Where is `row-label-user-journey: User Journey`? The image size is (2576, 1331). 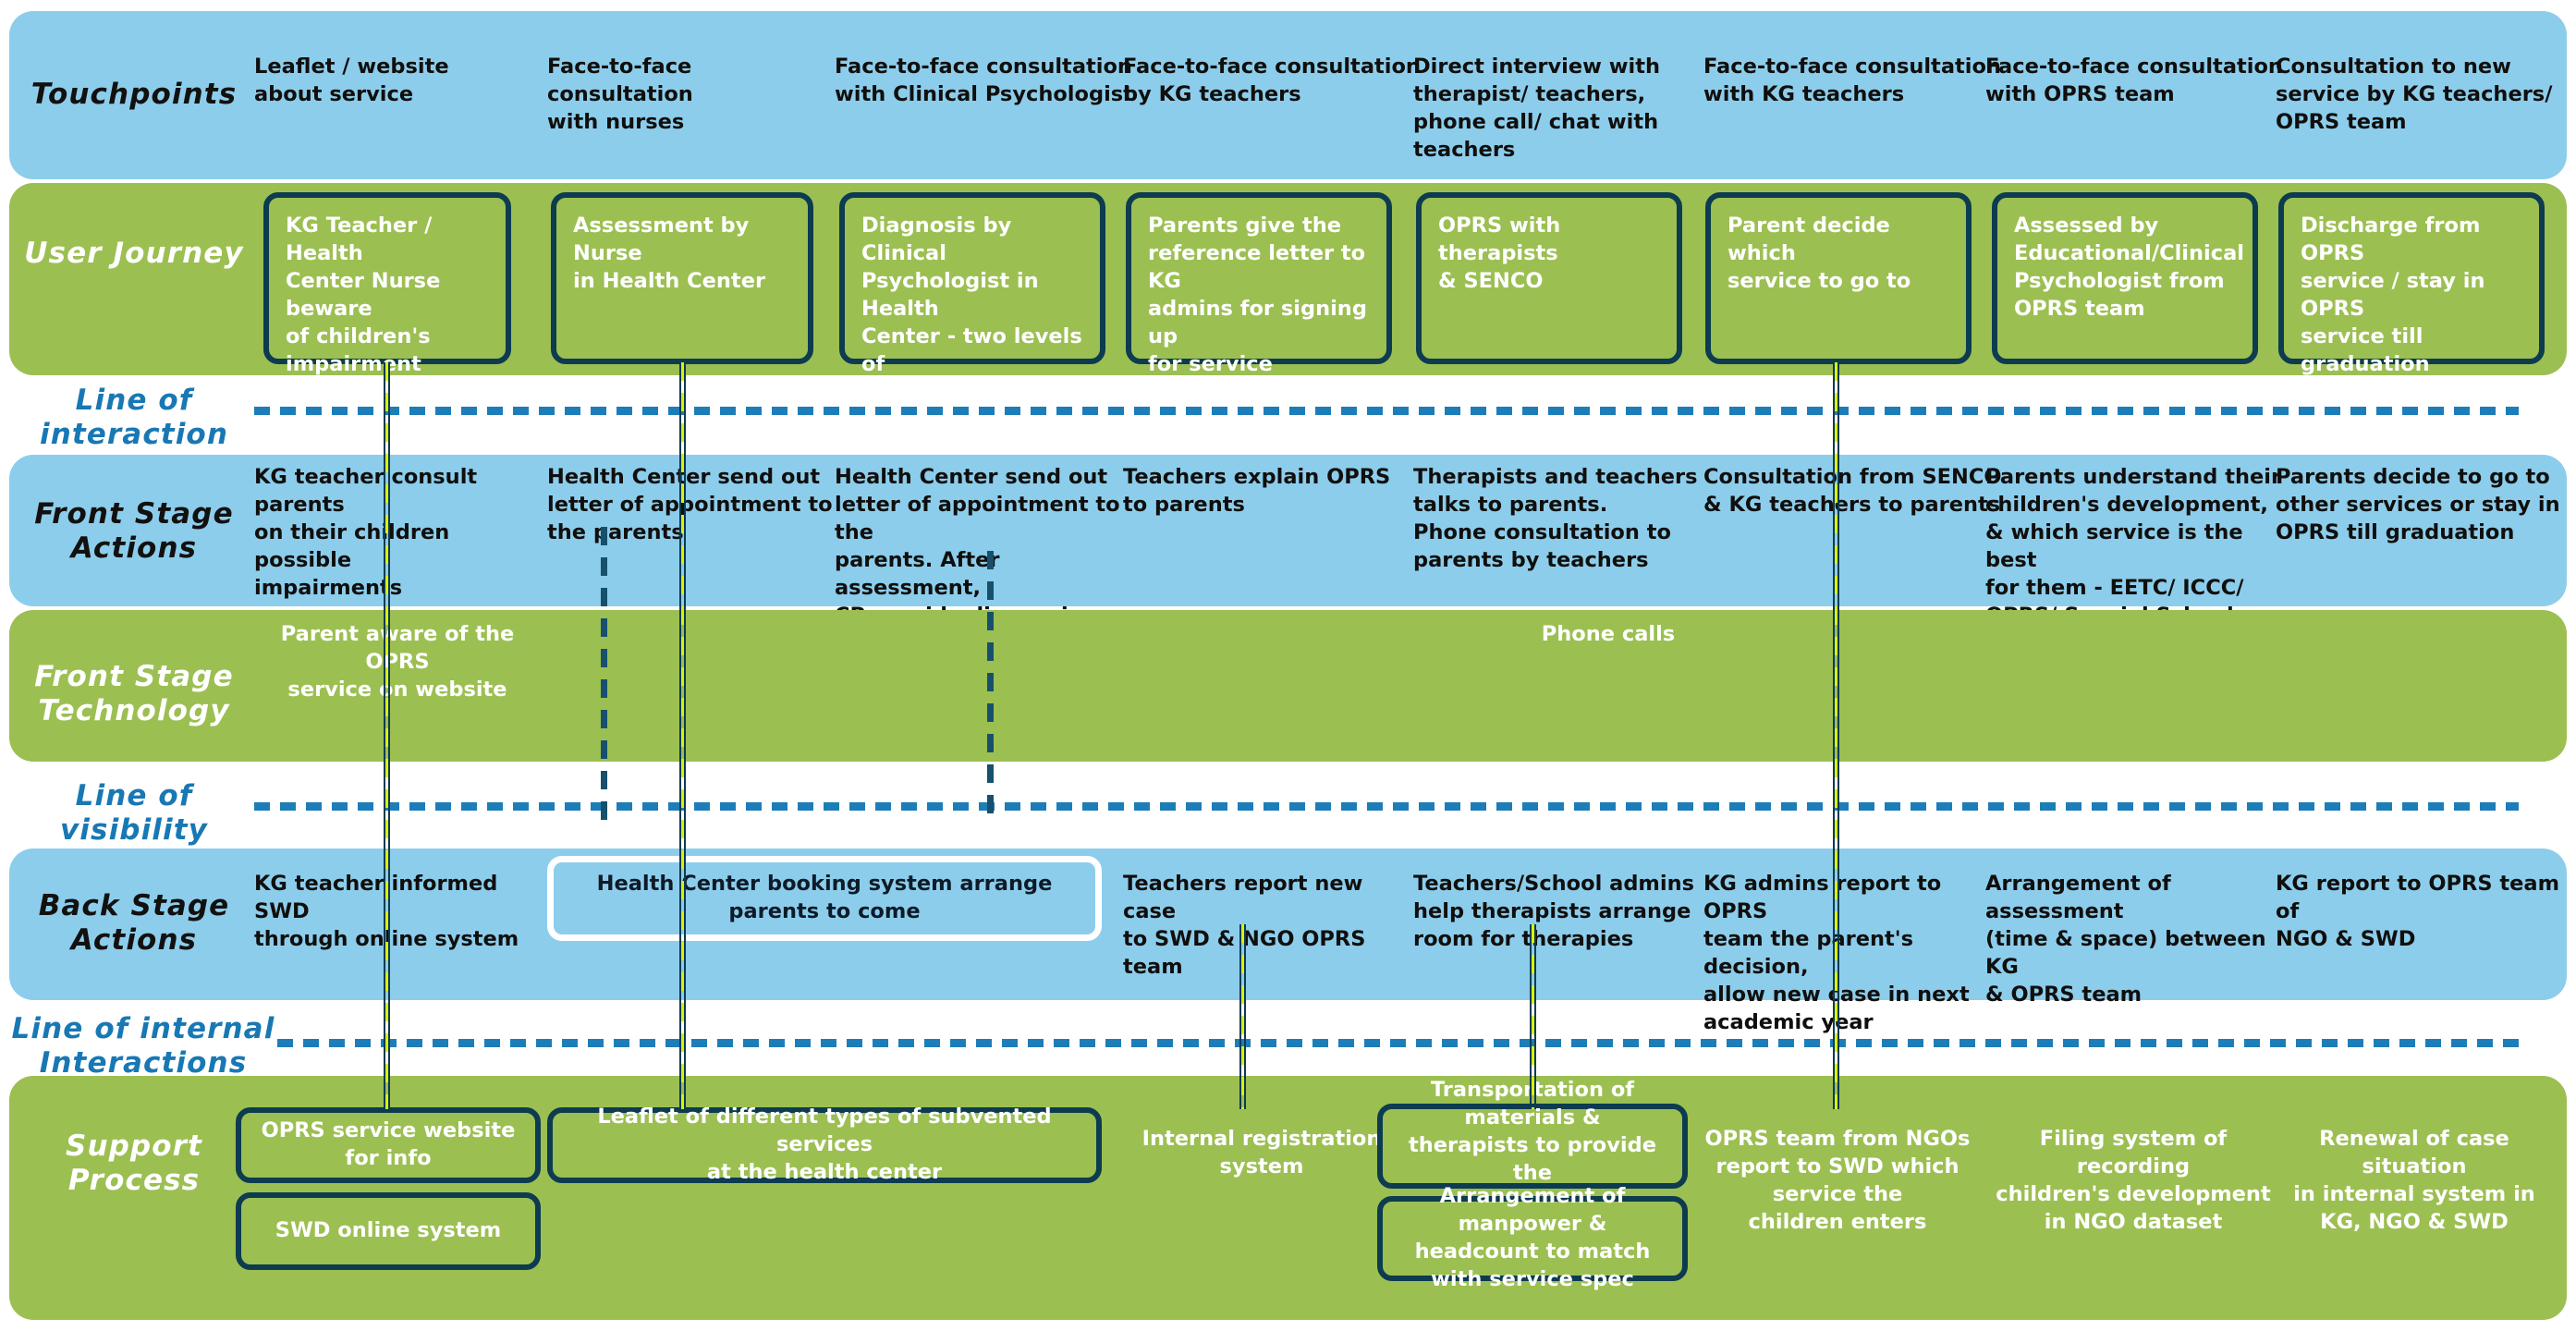 row-label-user-journey: User Journey is located at coordinates (134, 254).